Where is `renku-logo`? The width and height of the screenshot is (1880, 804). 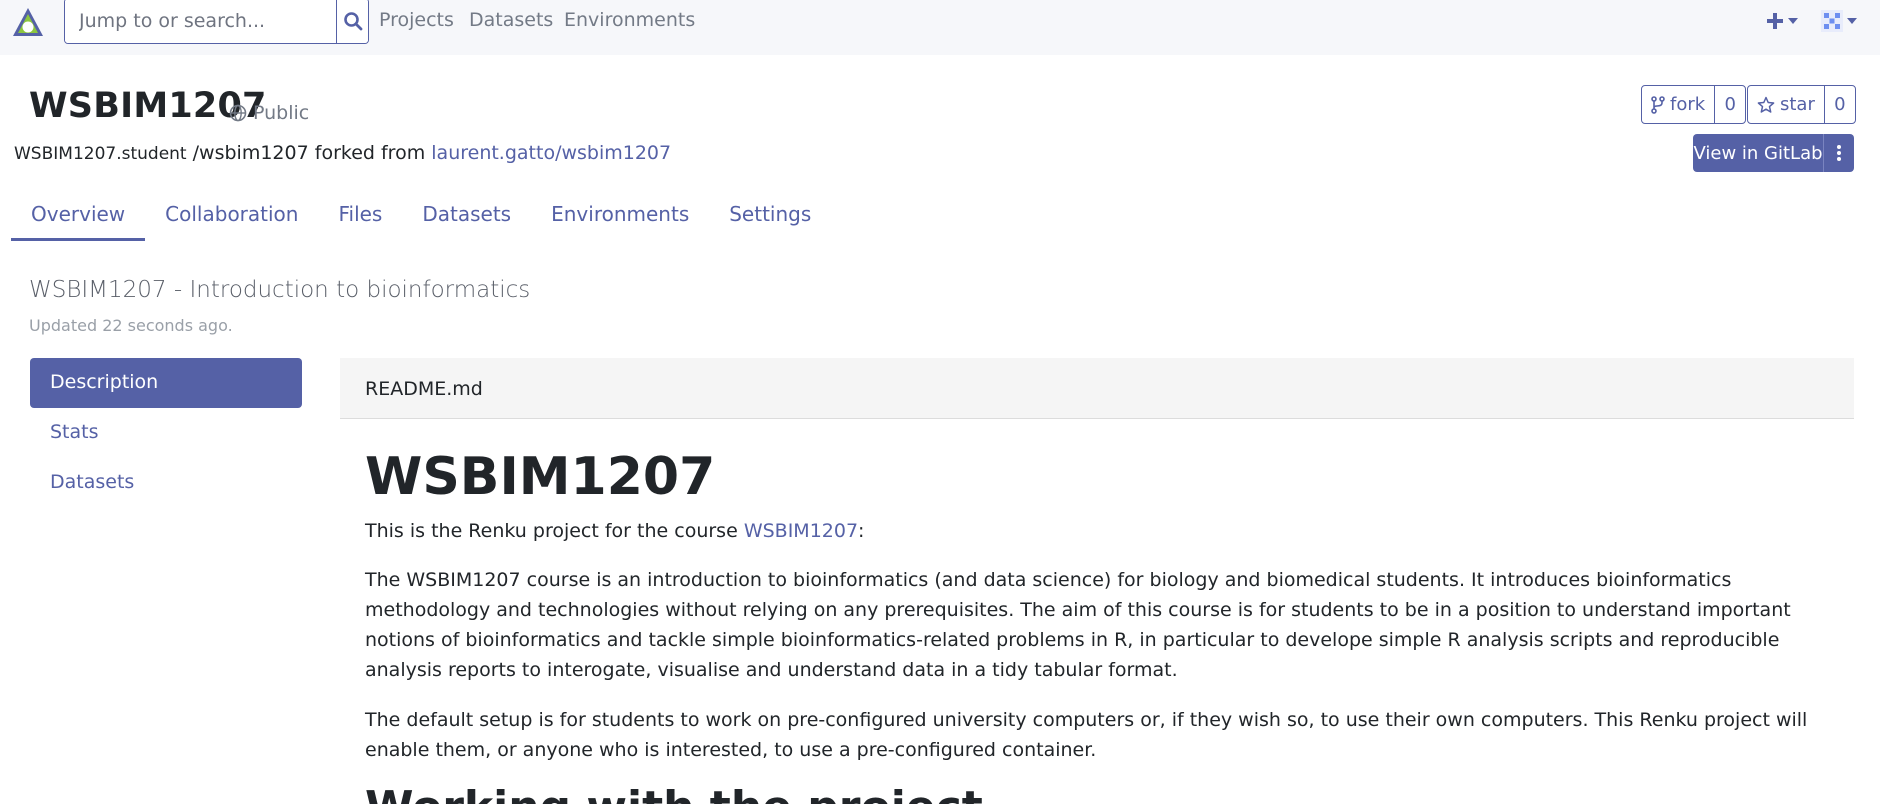
renku-logo is located at coordinates (28, 23).